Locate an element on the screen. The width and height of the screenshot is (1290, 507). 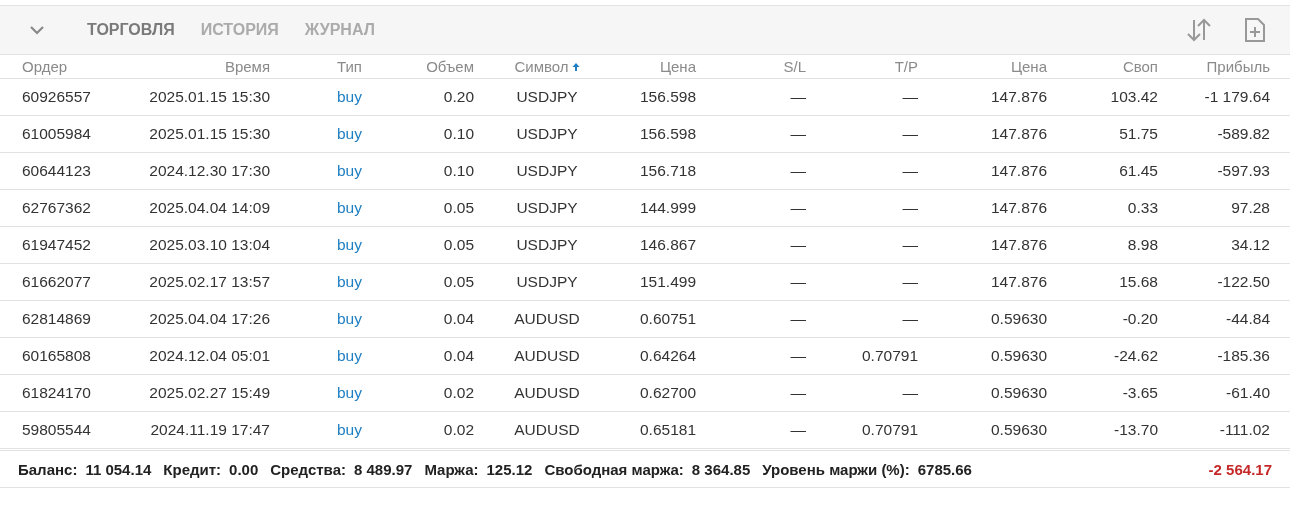
table-cell-text: -24.62 is located at coordinates (1135, 356).